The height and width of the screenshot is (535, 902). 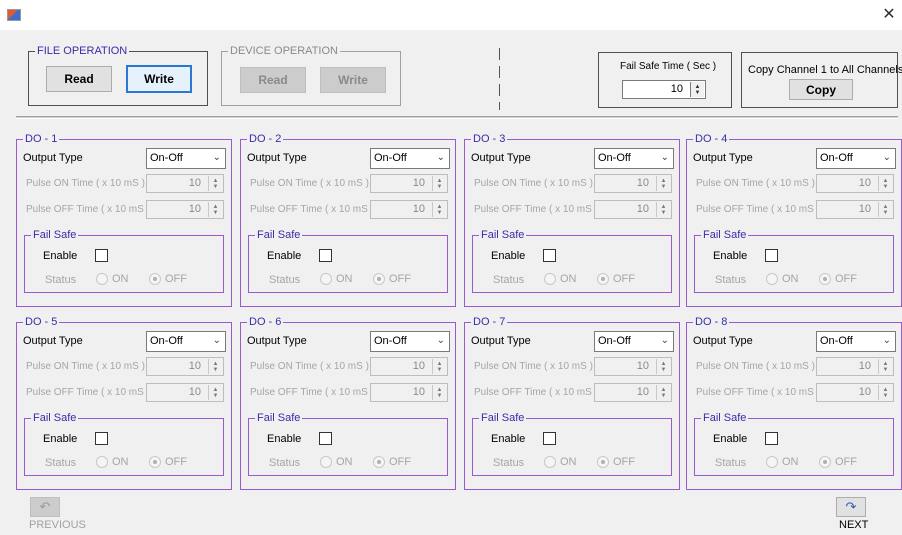 What do you see at coordinates (273, 80) in the screenshot?
I see `device-read-button: Read` at bounding box center [273, 80].